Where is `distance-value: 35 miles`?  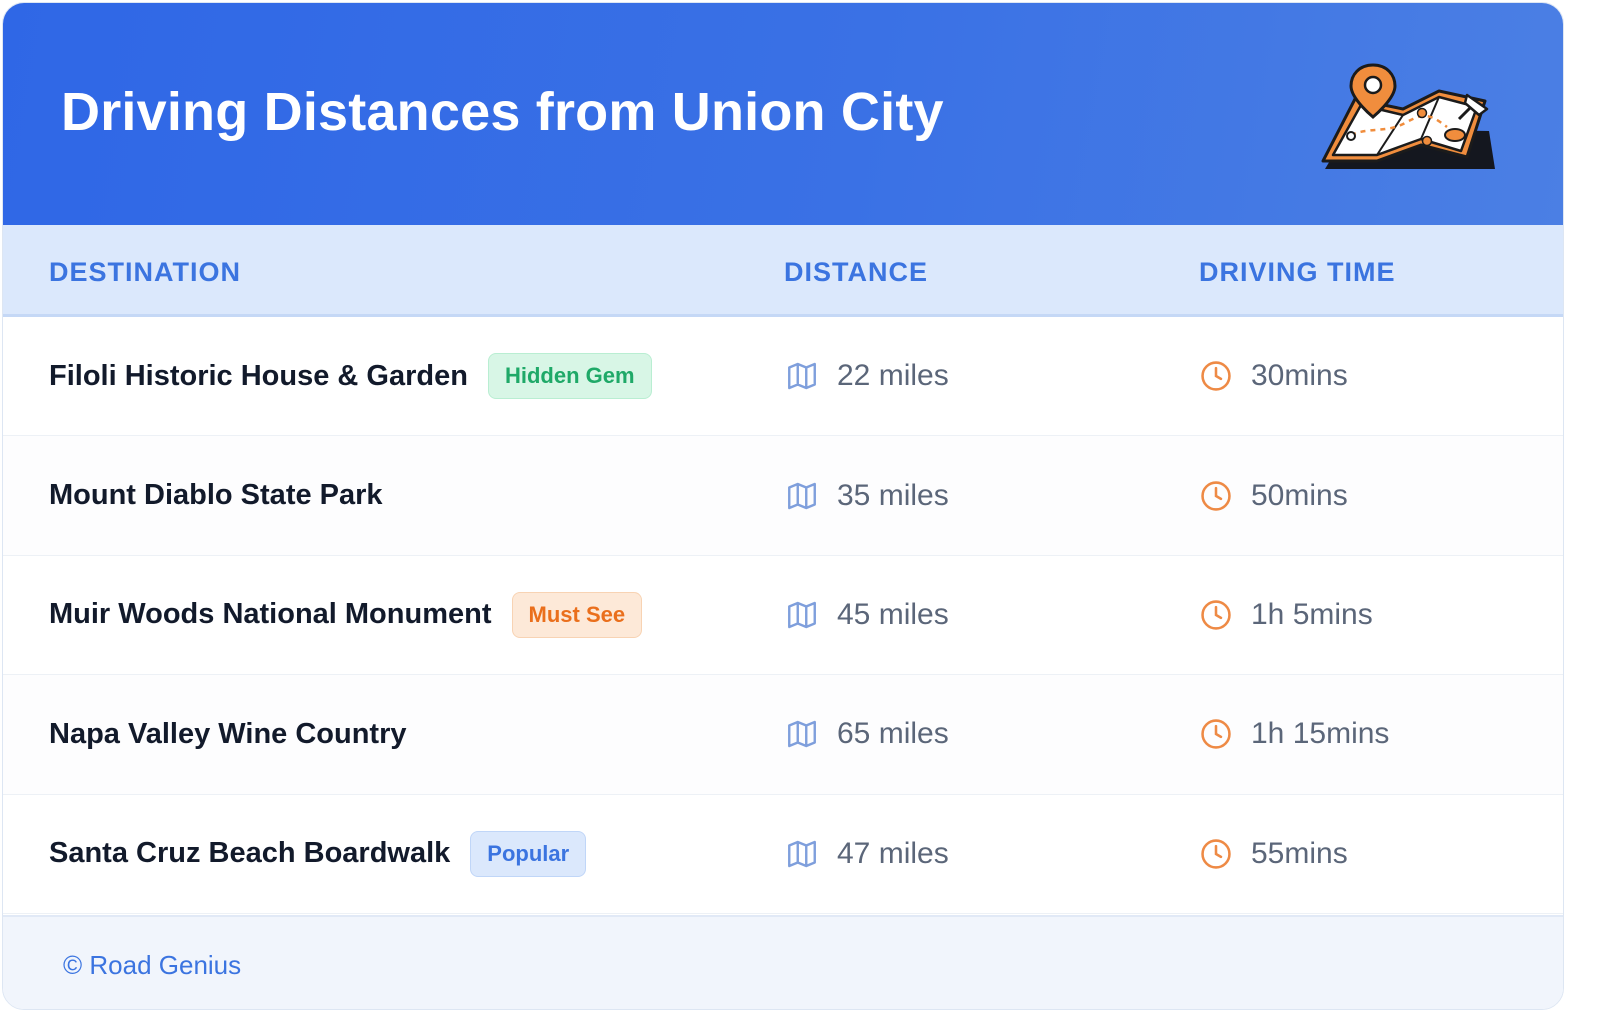 distance-value: 35 miles is located at coordinates (893, 495).